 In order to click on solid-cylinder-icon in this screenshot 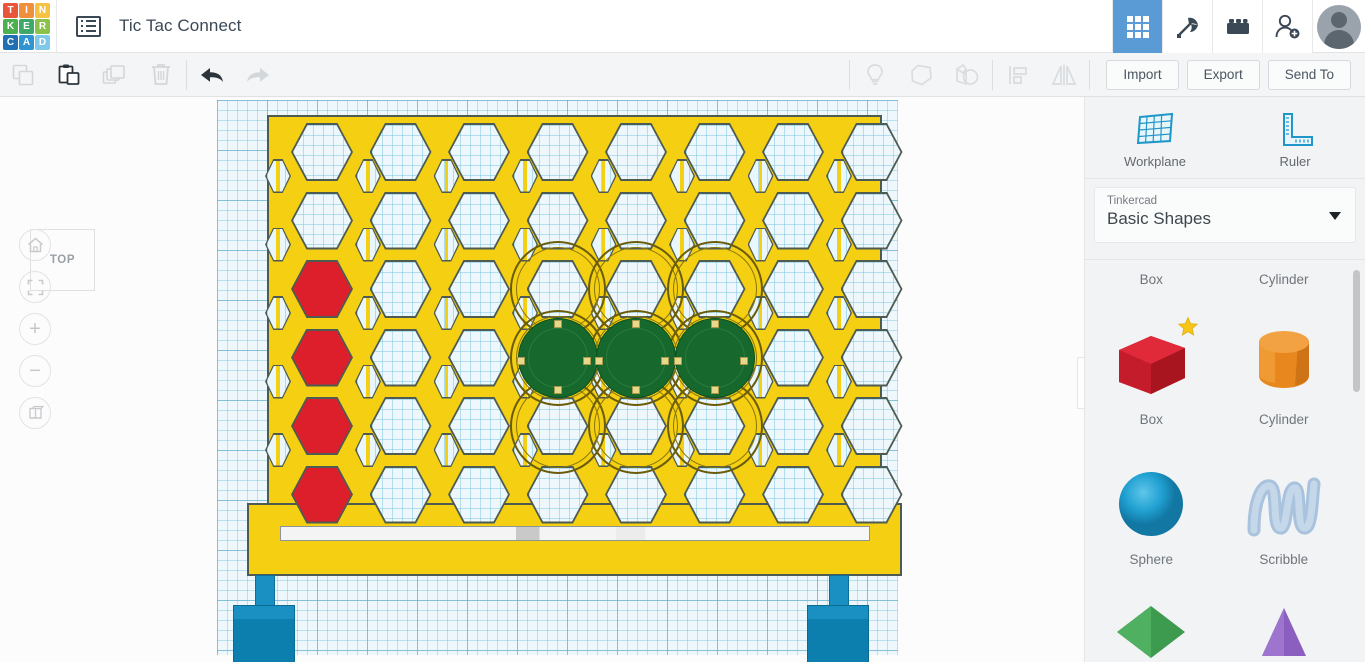, I will do `click(1284, 363)`.